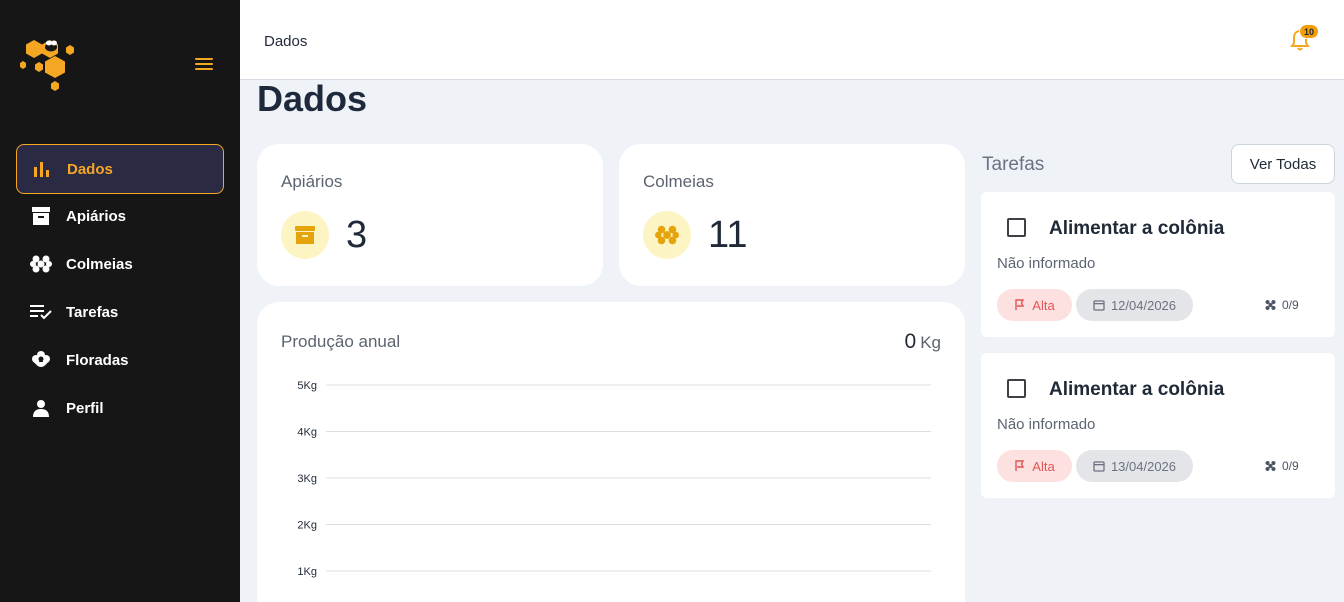 Image resolution: width=1344 pixels, height=602 pixels. Describe the element at coordinates (286, 41) in the screenshot. I see `breadcrumb: Dados` at that location.